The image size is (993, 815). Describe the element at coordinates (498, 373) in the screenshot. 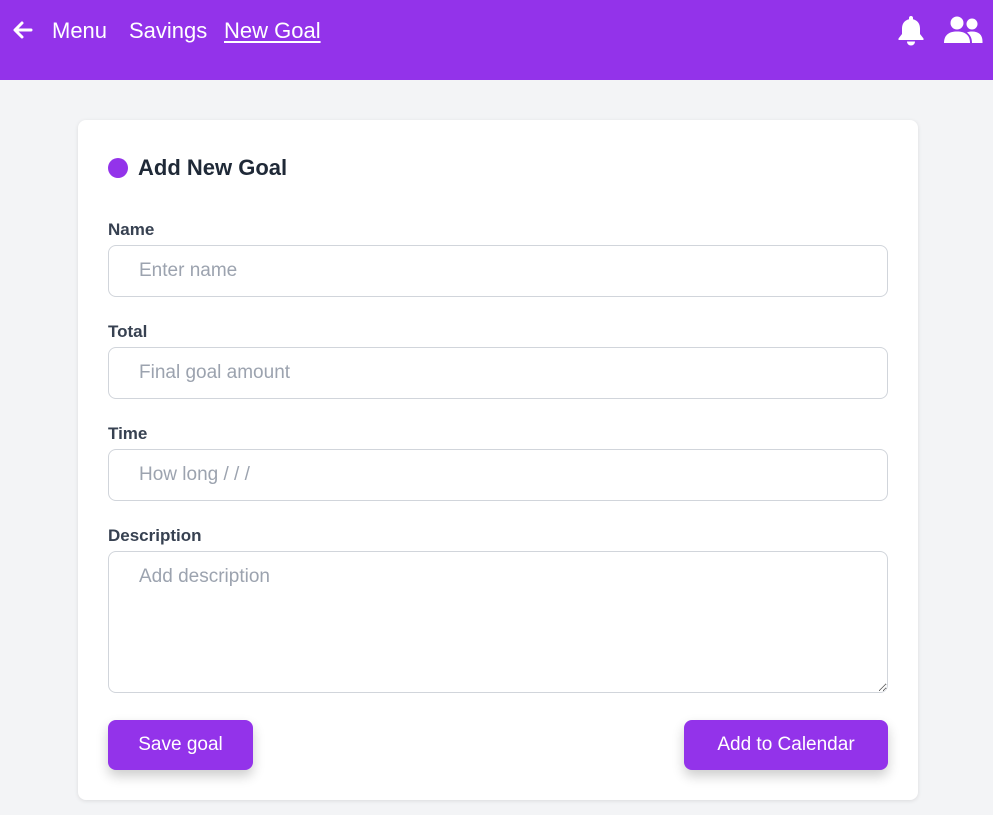

I see `total-input` at that location.